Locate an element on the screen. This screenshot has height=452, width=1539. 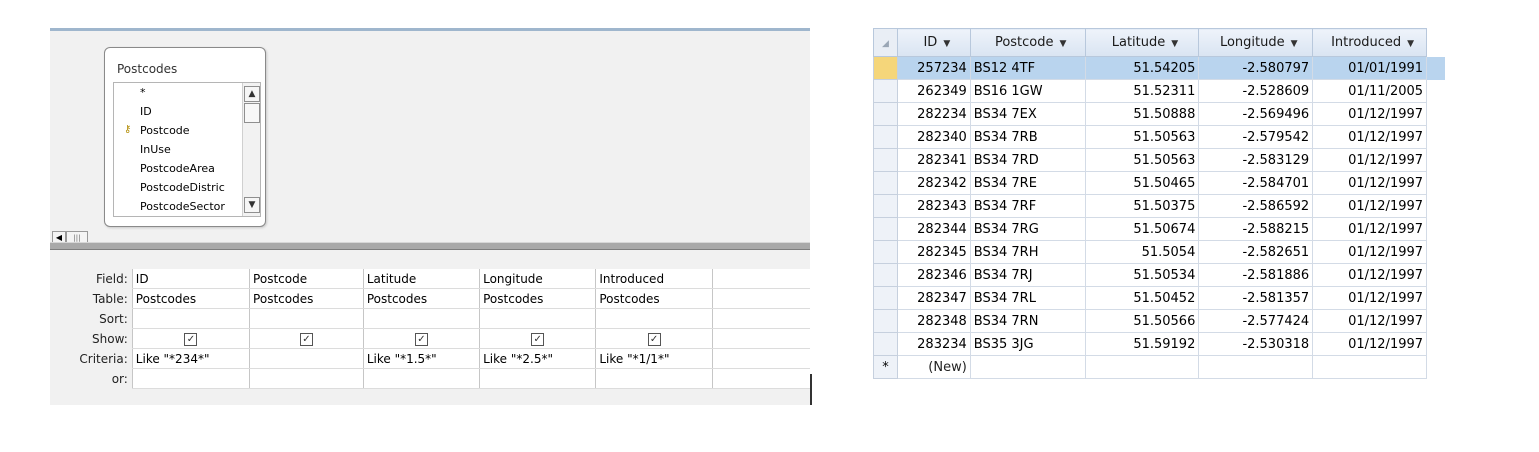
table-cell: -2.582651 is located at coordinates (1256, 252).